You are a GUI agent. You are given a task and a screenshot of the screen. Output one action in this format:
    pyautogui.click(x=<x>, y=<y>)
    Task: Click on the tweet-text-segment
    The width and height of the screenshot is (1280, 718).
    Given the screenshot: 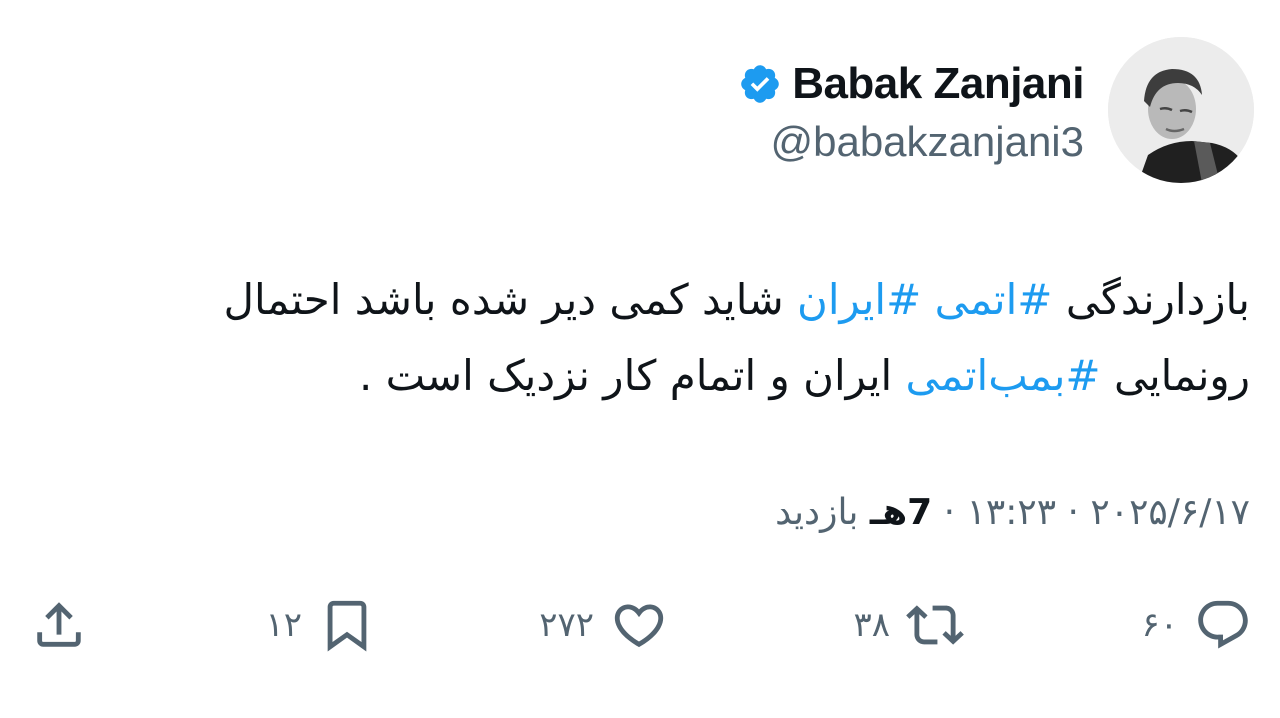 What is the action you would take?
    pyautogui.click(x=927, y=299)
    